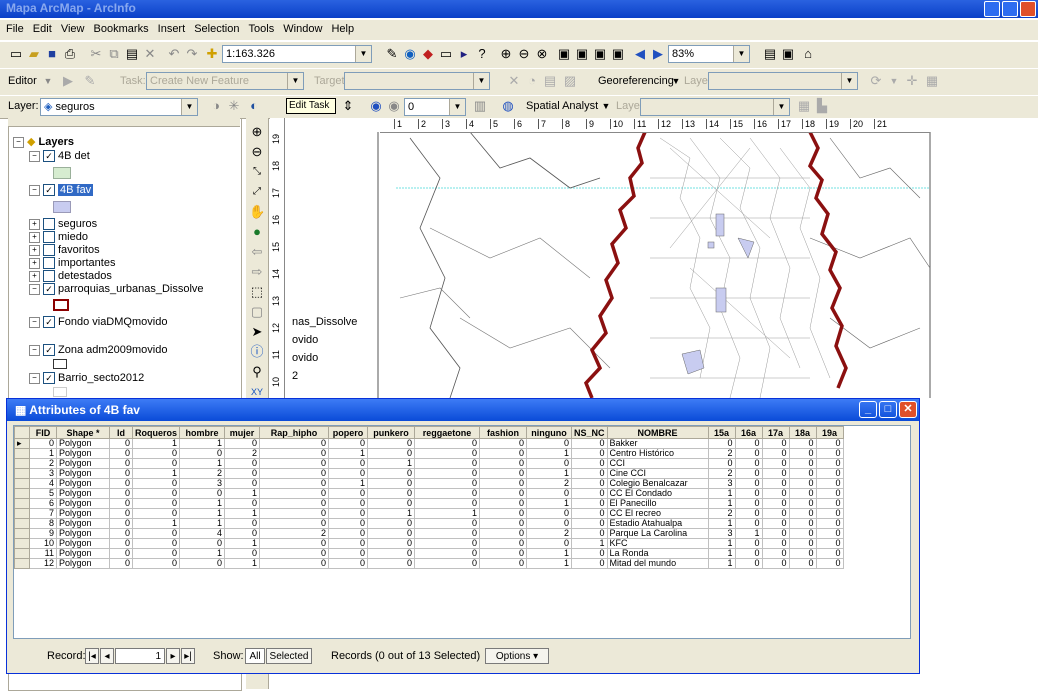 The width and height of the screenshot is (1038, 691). What do you see at coordinates (582, 54) in the screenshot?
I see `zoom-100-icon: ▣` at bounding box center [582, 54].